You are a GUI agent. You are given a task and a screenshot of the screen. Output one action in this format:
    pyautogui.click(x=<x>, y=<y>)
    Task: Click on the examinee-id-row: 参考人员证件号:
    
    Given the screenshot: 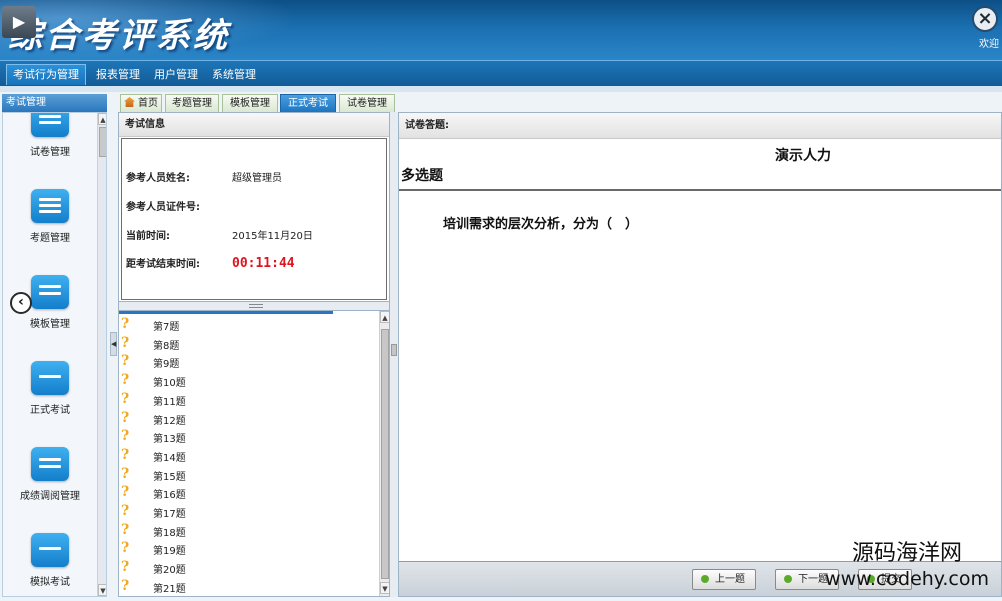 What is the action you would take?
    pyautogui.click(x=179, y=205)
    